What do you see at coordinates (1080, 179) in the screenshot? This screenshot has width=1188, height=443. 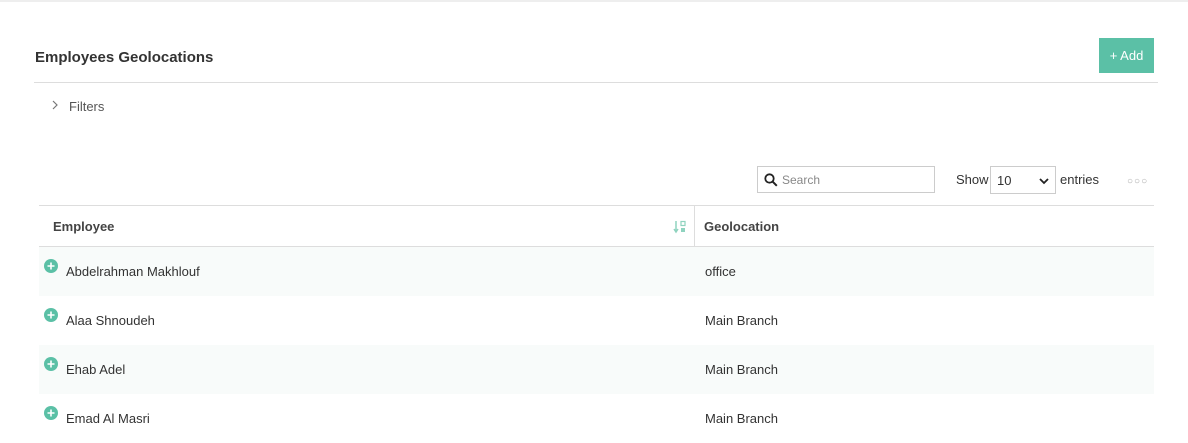 I see `entries-label: entries` at bounding box center [1080, 179].